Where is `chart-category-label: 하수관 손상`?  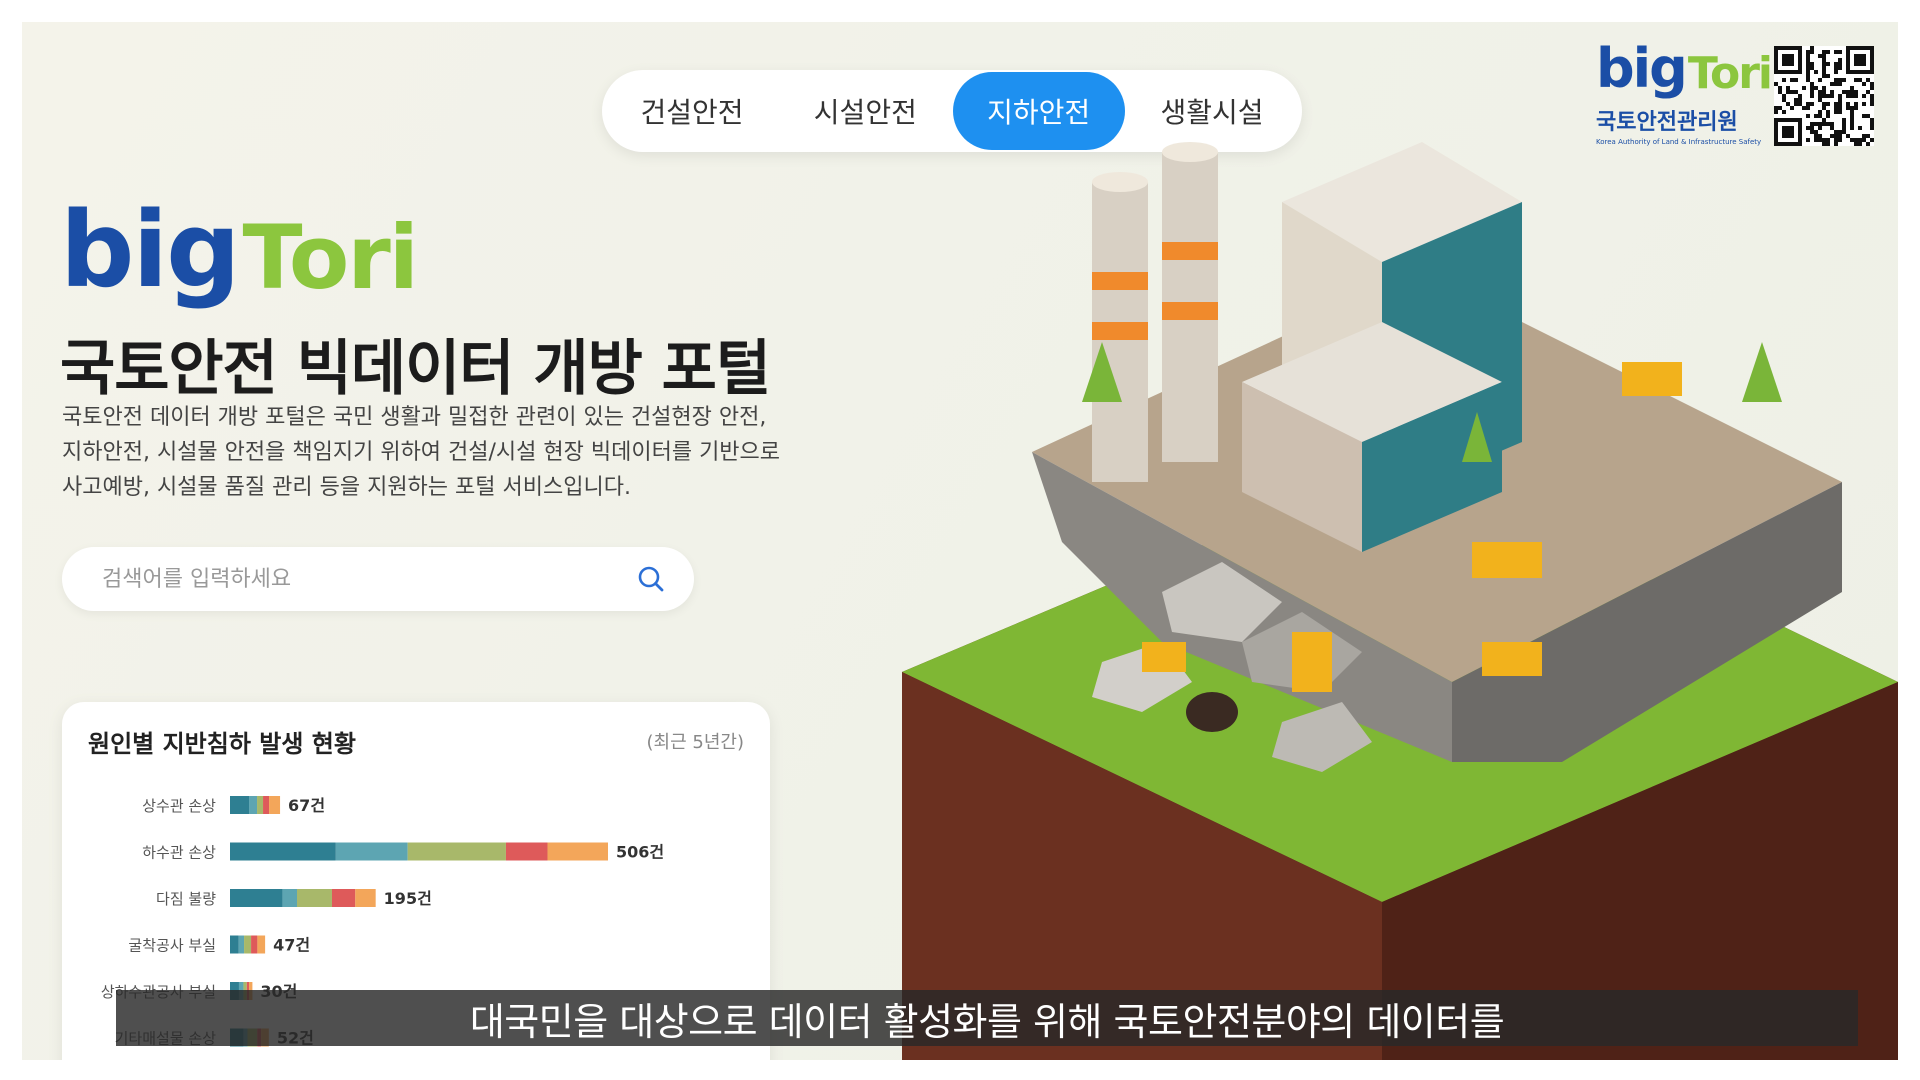
chart-category-label: 하수관 손상 is located at coordinates (179, 853).